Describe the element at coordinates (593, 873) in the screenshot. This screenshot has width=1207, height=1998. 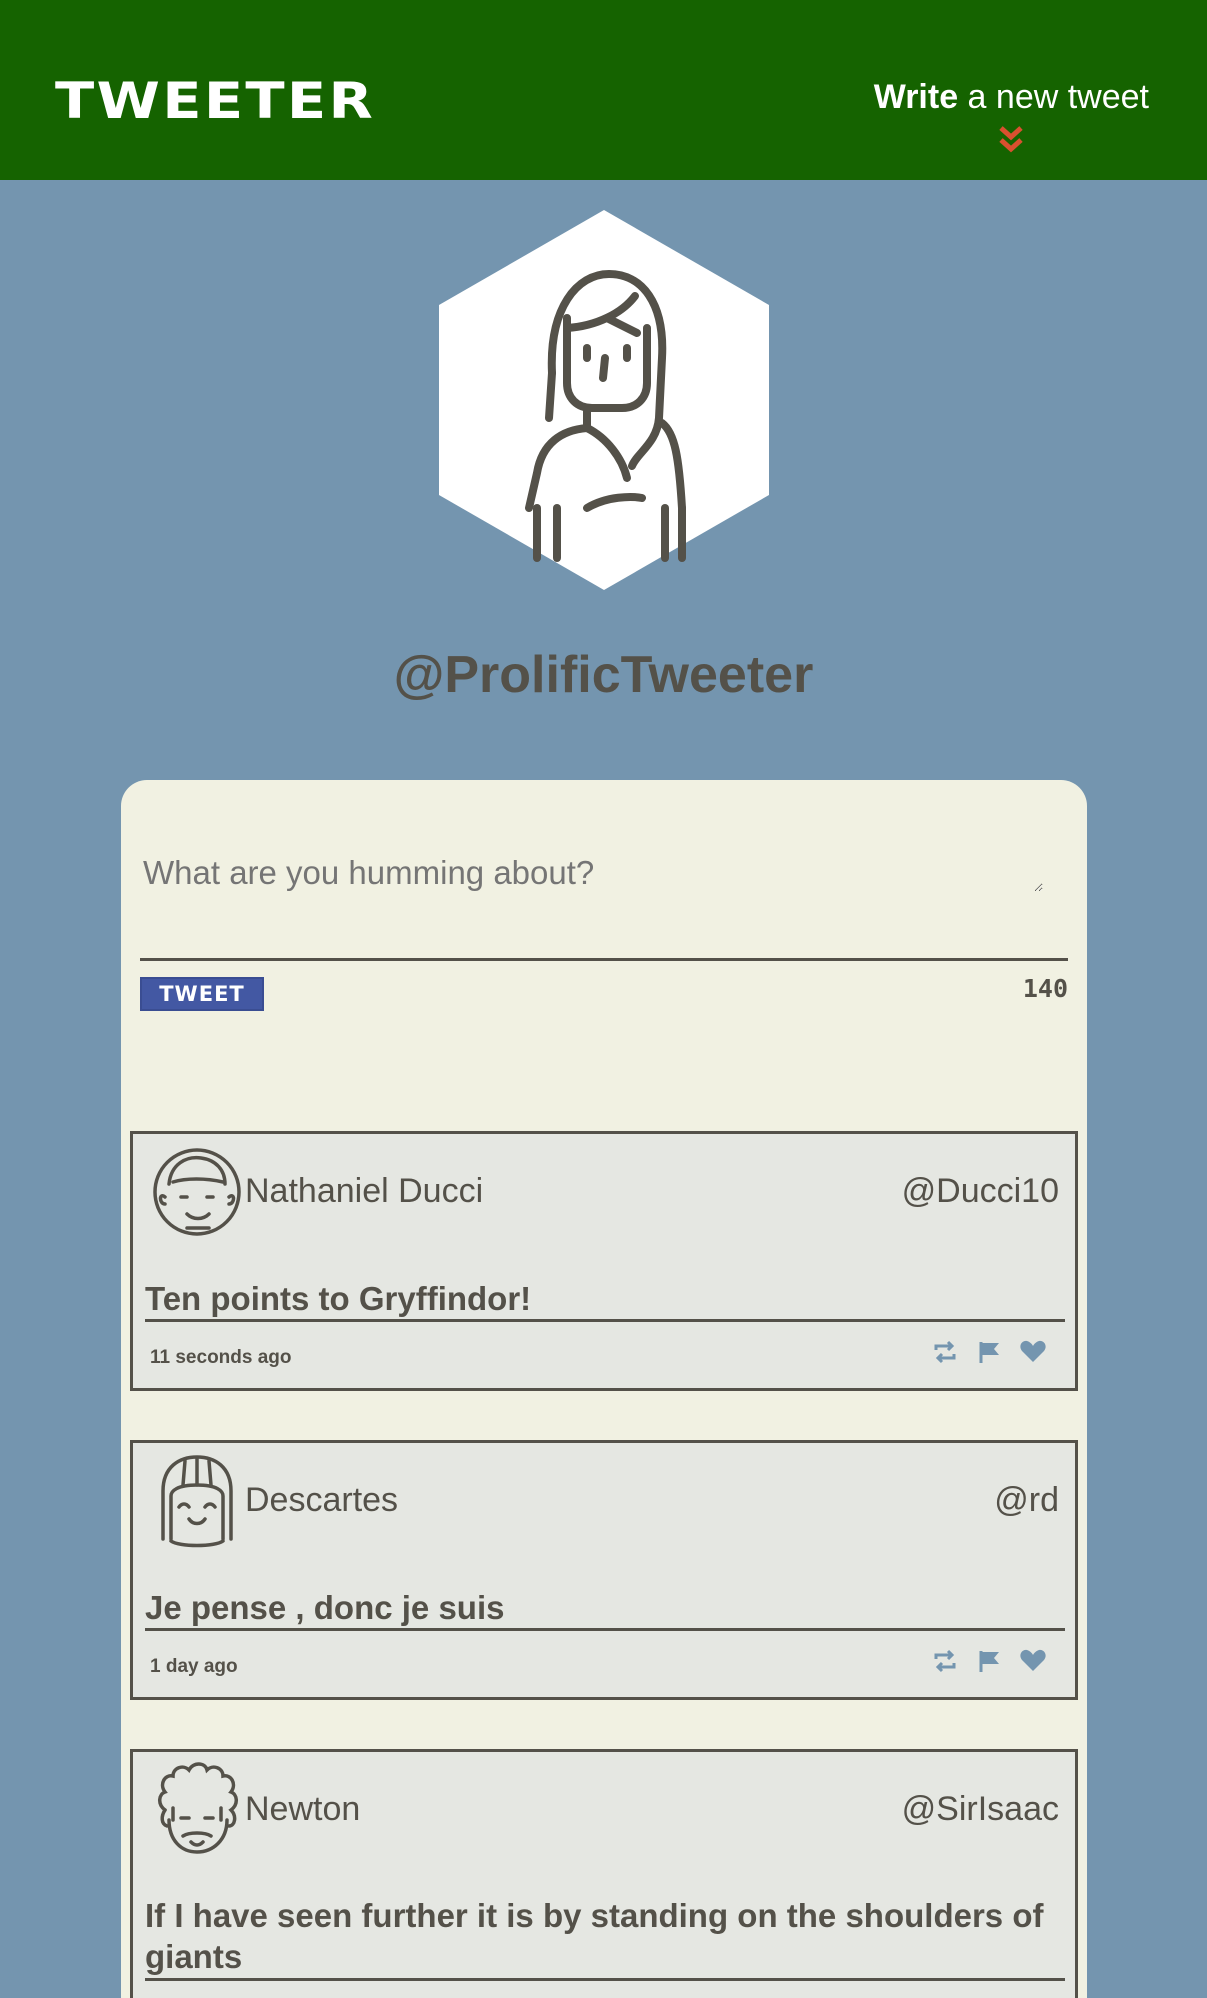
I see `compose-tweet-input` at that location.